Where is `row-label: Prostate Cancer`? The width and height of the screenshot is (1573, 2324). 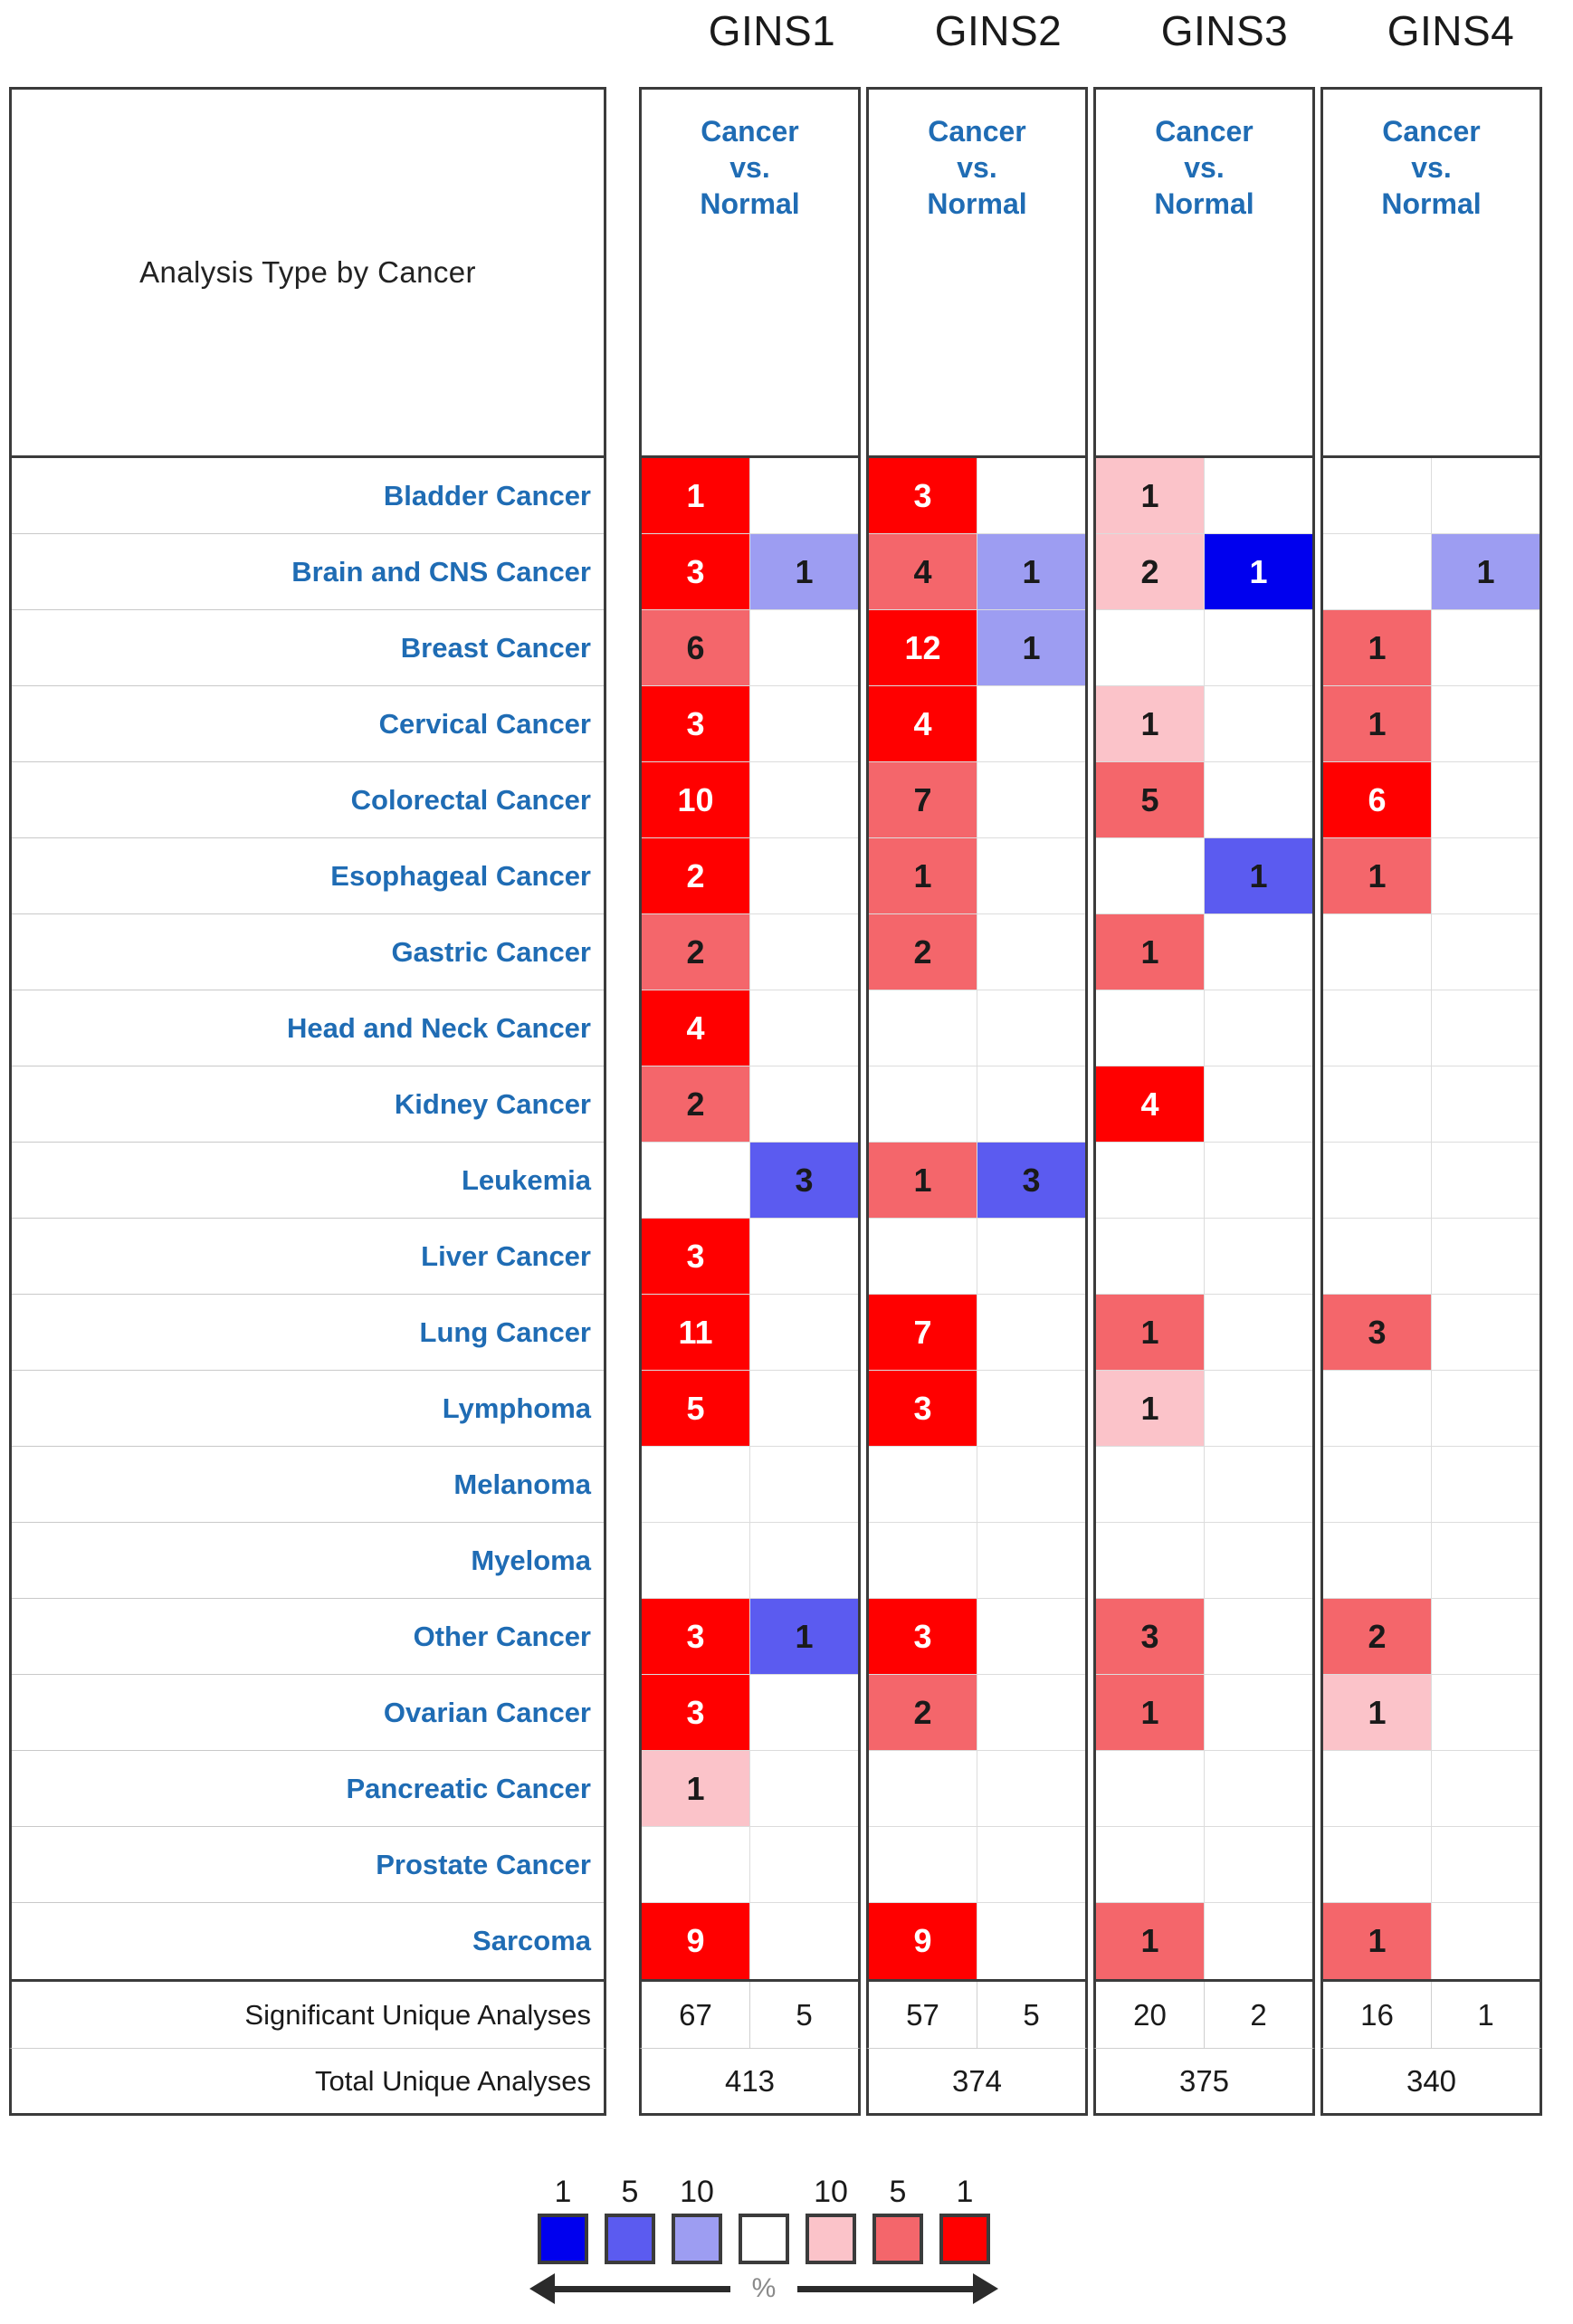
row-label: Prostate Cancer is located at coordinates (308, 1865).